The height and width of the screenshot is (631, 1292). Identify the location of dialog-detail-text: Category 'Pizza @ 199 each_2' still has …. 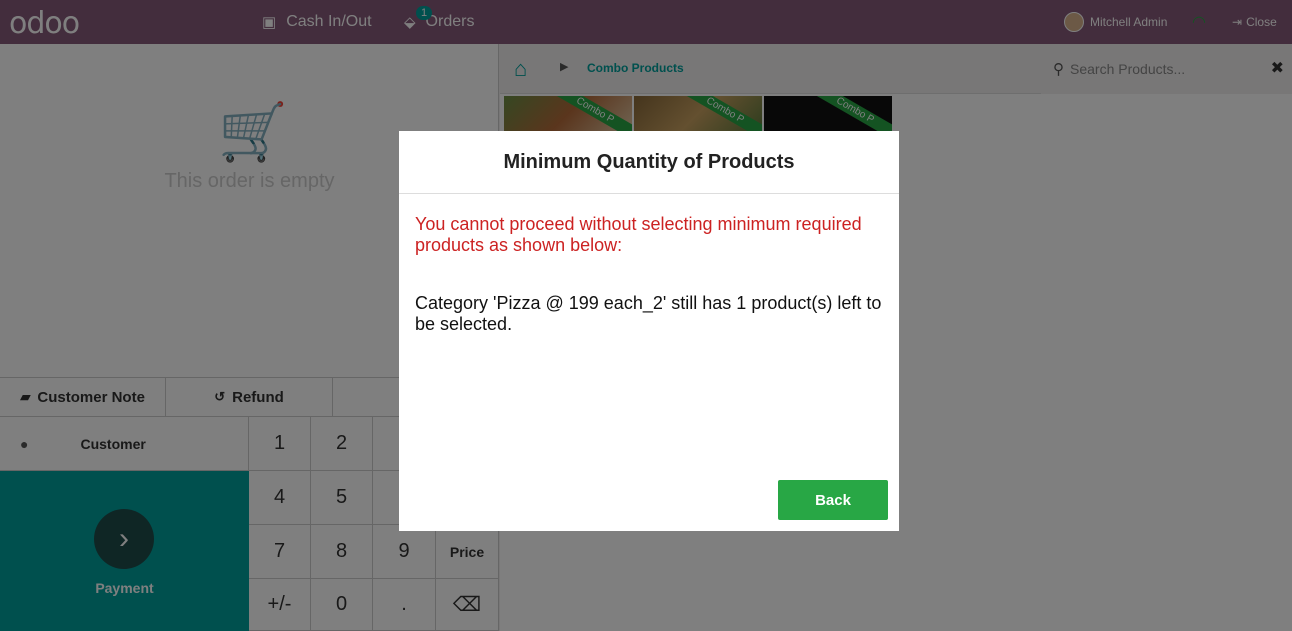
(648, 313).